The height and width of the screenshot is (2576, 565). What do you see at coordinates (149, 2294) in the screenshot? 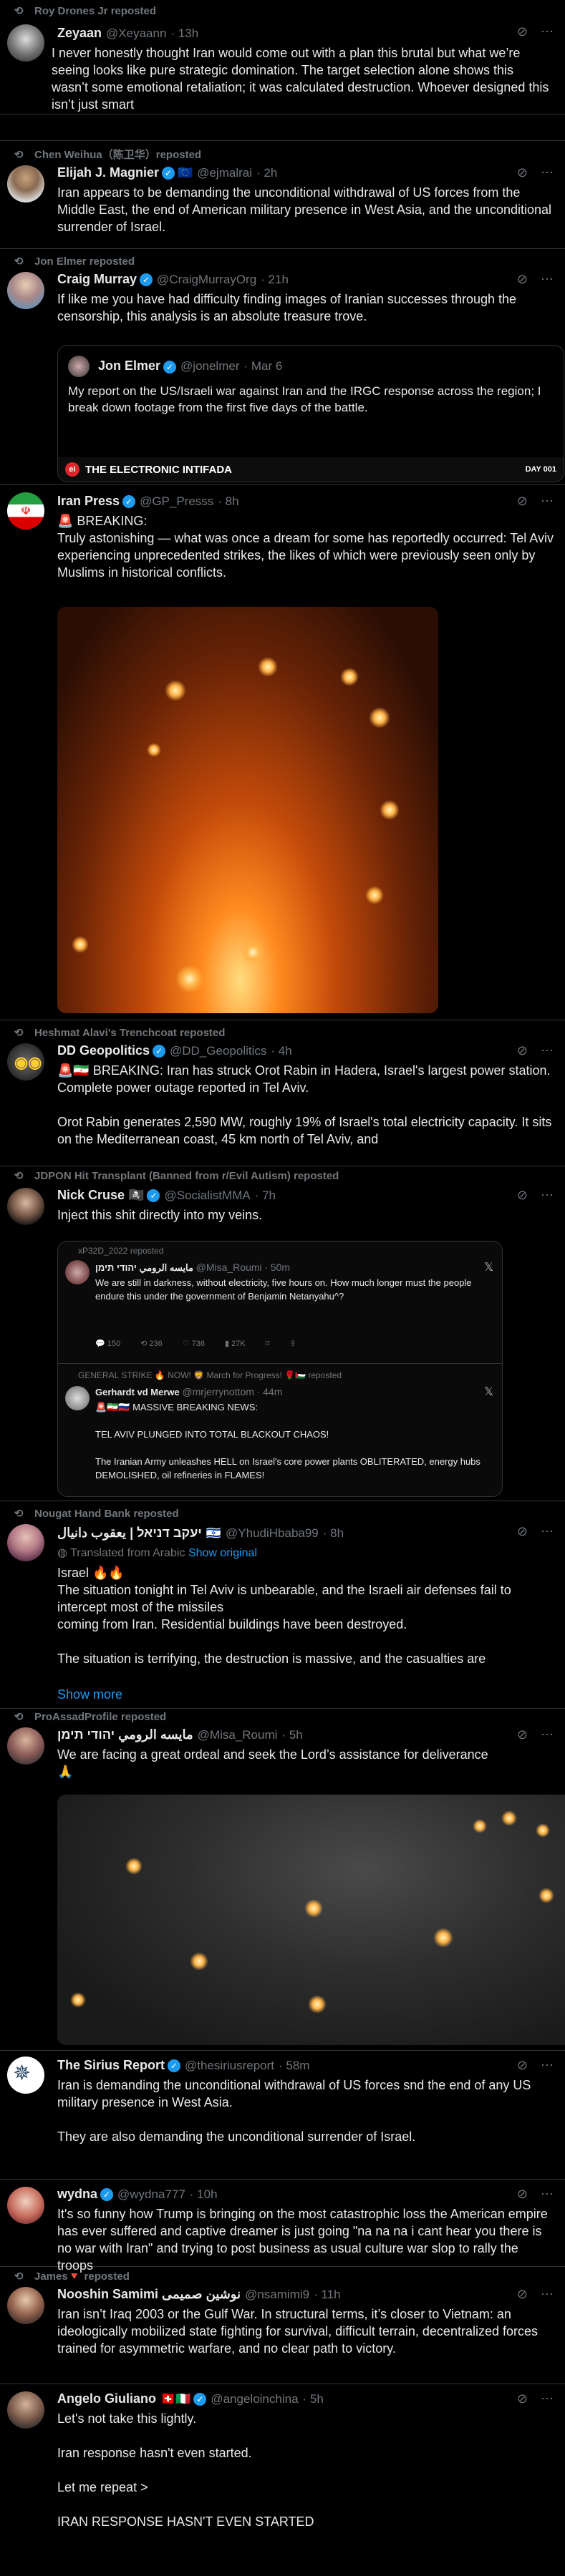
I see `author-name: Nooshin Samimi نوشین صمیمی` at bounding box center [149, 2294].